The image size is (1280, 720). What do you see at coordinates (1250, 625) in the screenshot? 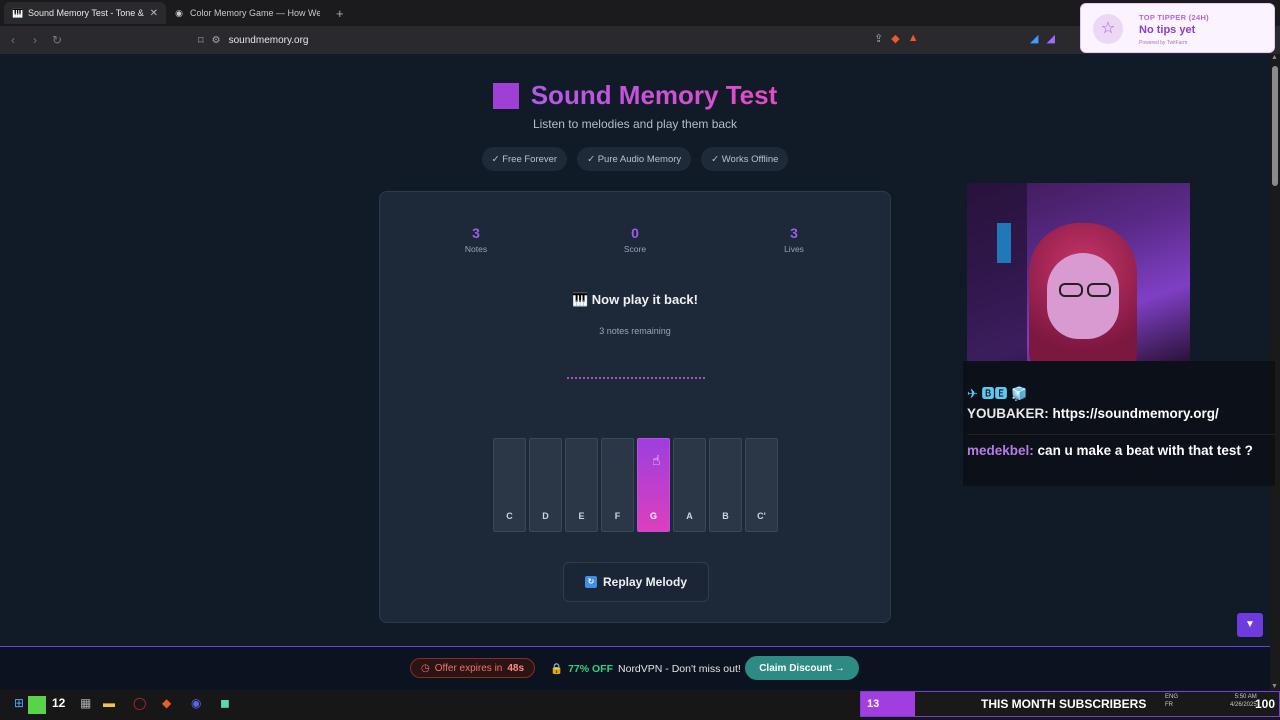
I see `scroll-to-bottom-button: ▼` at bounding box center [1250, 625].